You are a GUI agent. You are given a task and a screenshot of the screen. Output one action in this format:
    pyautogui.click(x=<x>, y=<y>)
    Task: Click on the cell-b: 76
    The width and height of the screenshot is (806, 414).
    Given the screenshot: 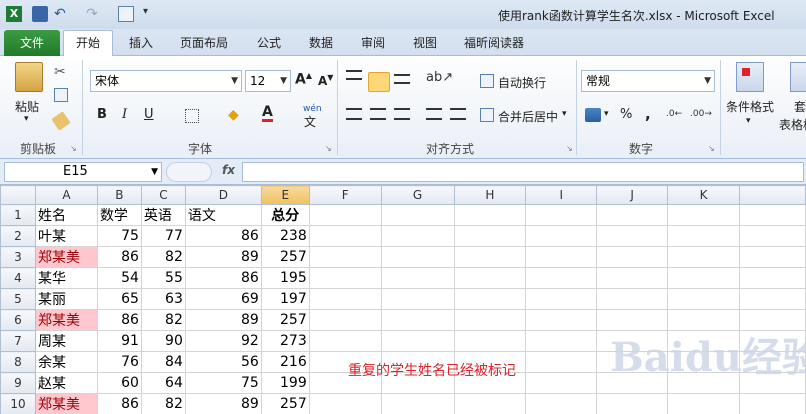 What is the action you would take?
    pyautogui.click(x=119, y=362)
    